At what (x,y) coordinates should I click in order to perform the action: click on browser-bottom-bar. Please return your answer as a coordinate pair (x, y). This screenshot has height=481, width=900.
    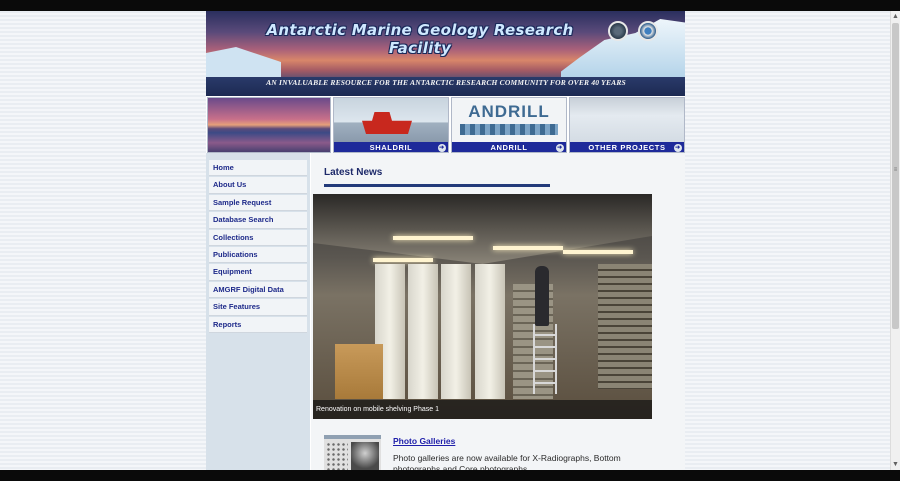
    Looking at the image, I should click on (450, 475).